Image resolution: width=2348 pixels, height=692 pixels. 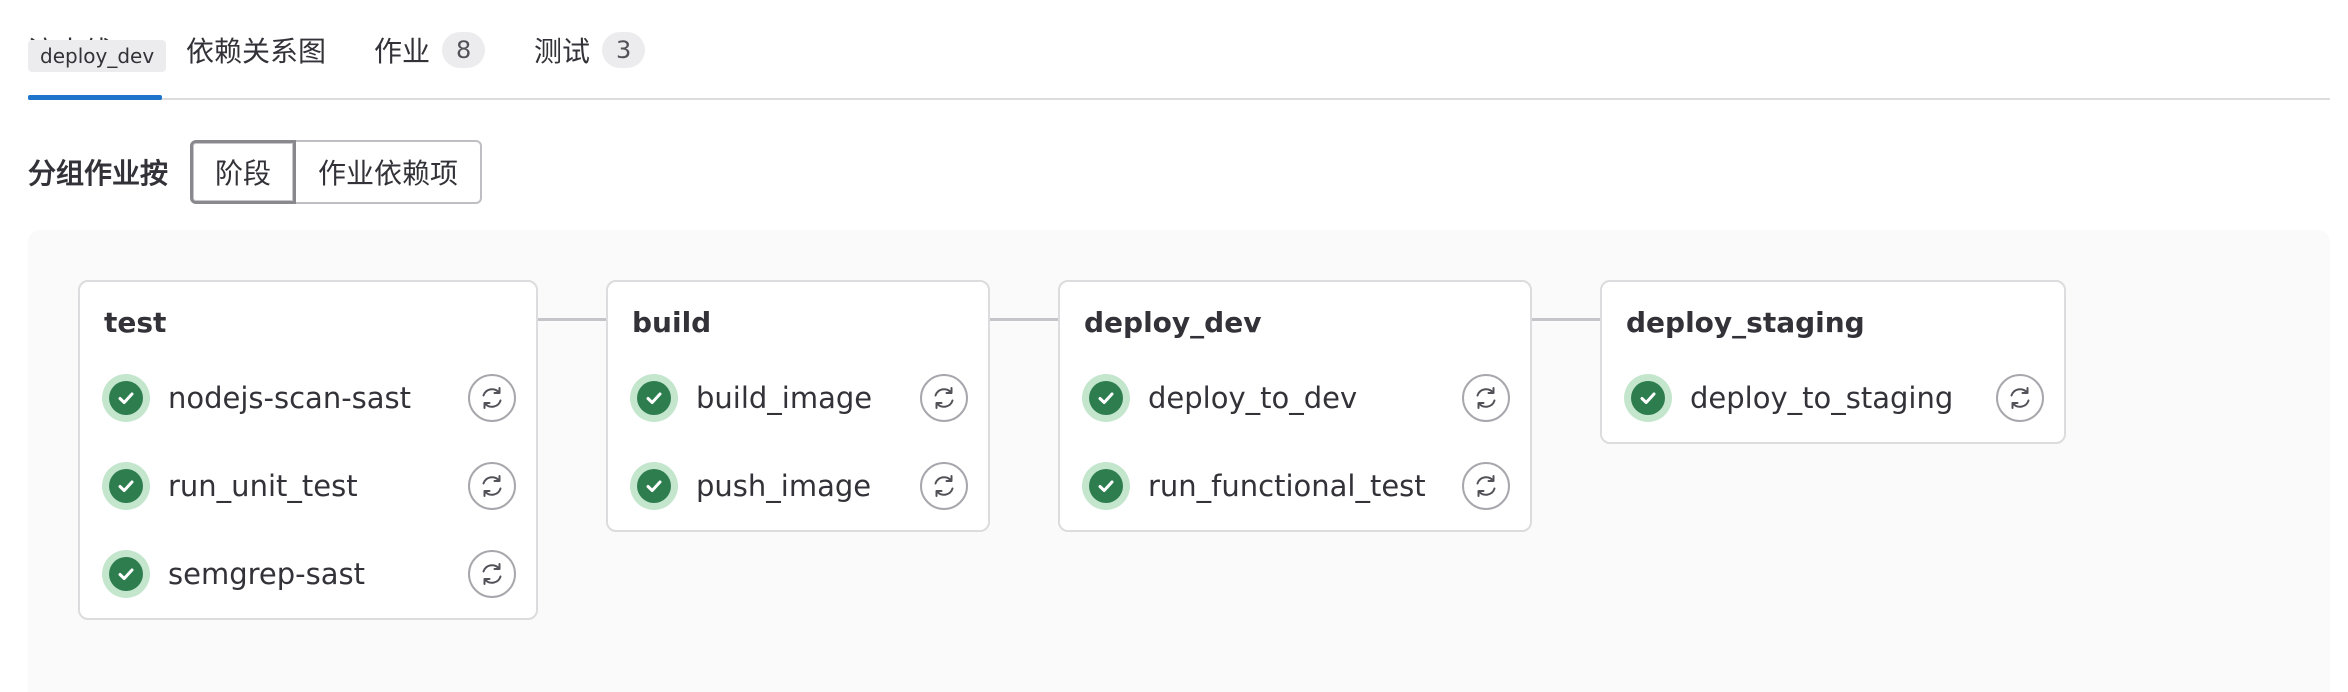 I want to click on job-name: push_image, so click(x=784, y=486).